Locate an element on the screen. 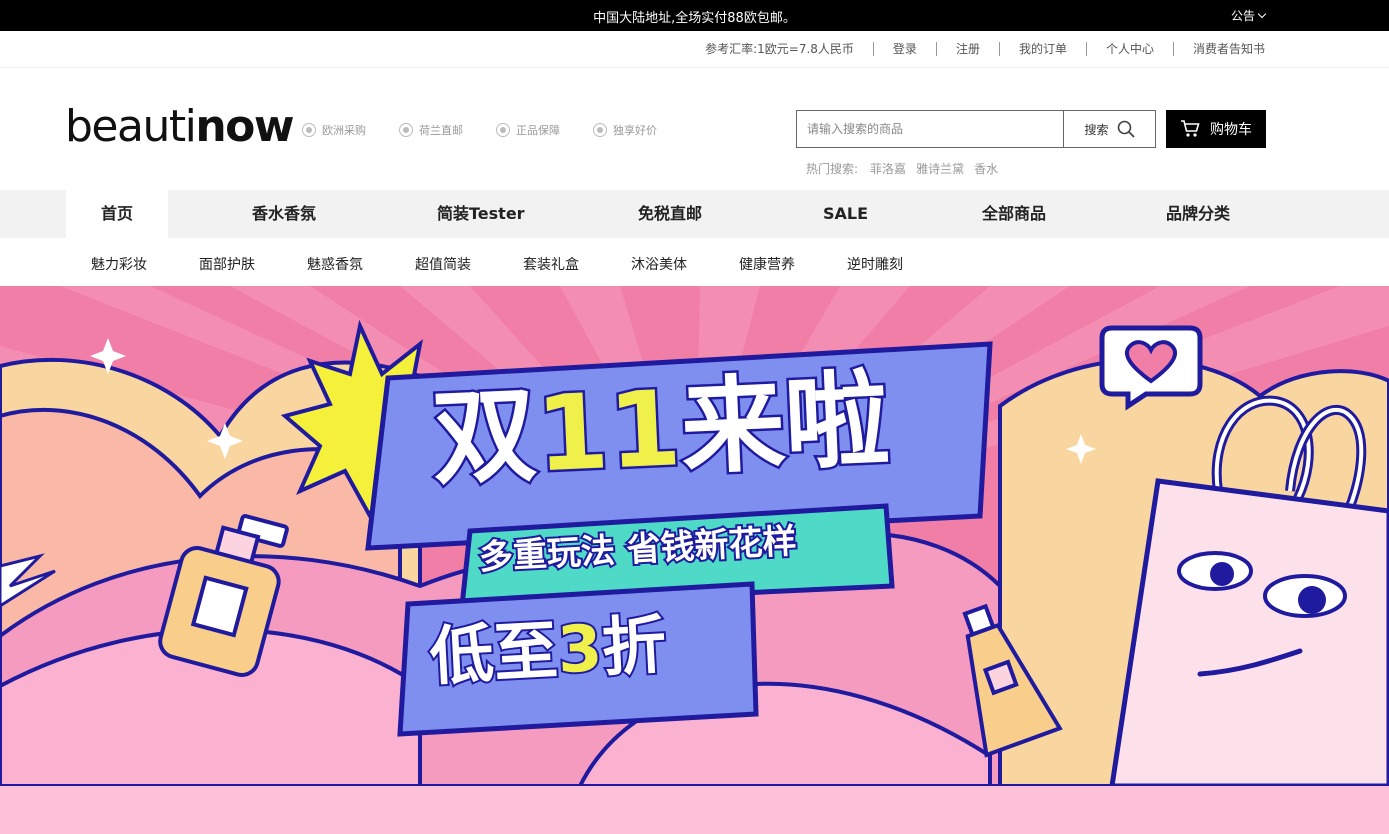 The width and height of the screenshot is (1389, 834). notice-dropdown: 公告 is located at coordinates (1248, 15).